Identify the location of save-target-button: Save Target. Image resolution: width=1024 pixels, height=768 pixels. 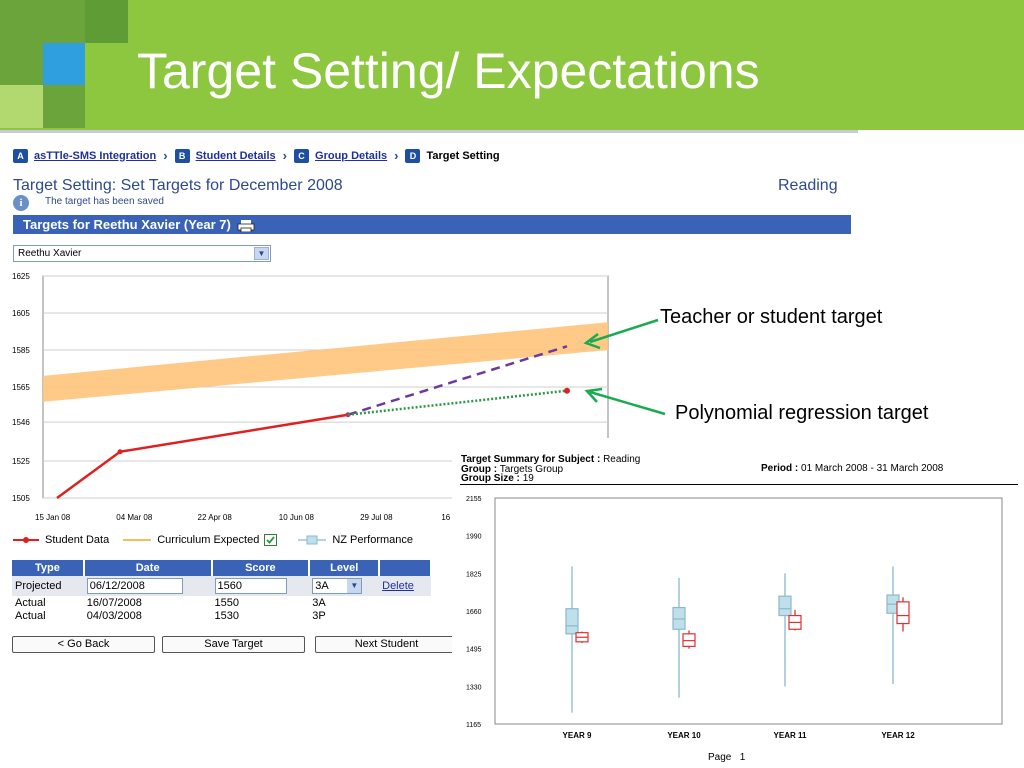
(233, 644).